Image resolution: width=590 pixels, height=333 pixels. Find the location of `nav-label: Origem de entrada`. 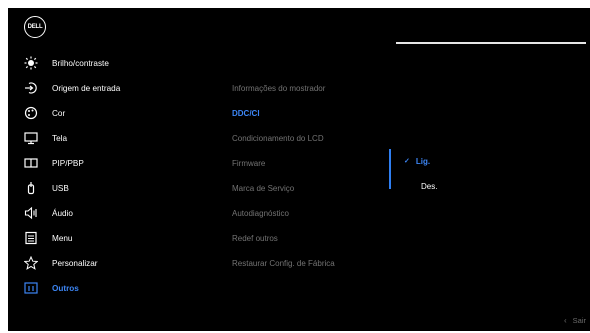

nav-label: Origem de entrada is located at coordinates (86, 88).